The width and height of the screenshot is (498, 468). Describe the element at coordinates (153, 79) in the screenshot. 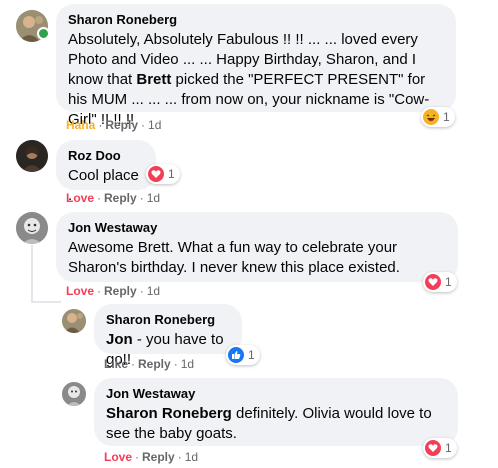

I see `mention-link: Brett` at that location.